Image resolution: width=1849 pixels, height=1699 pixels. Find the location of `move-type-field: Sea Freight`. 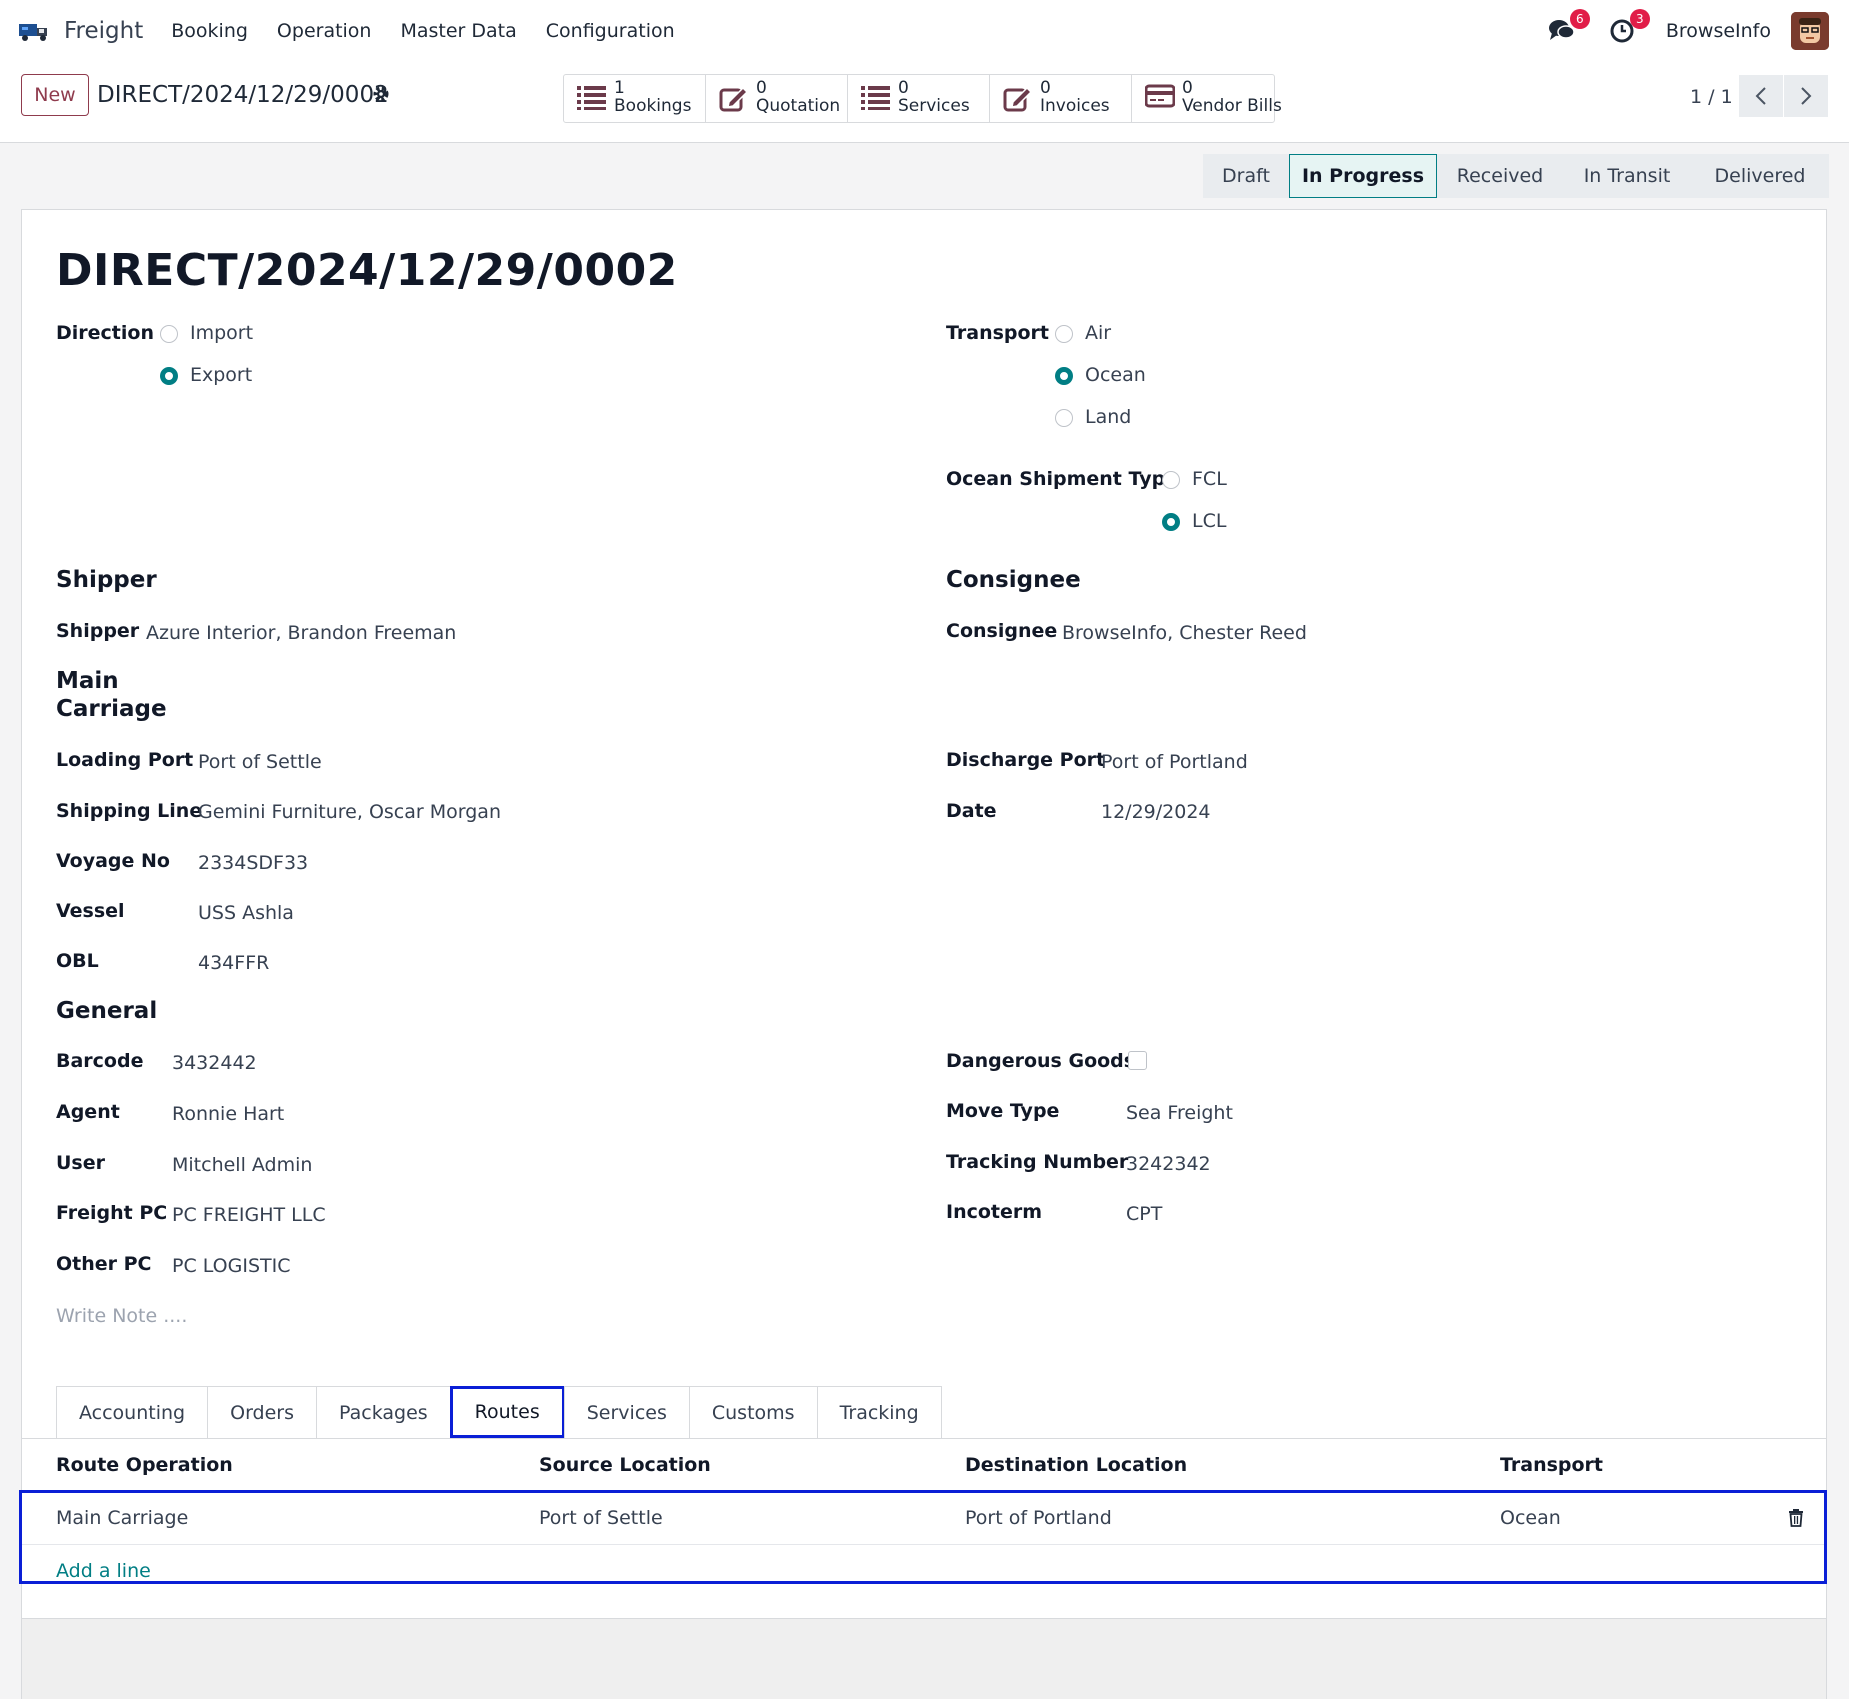

move-type-field: Sea Freight is located at coordinates (1179, 1113).